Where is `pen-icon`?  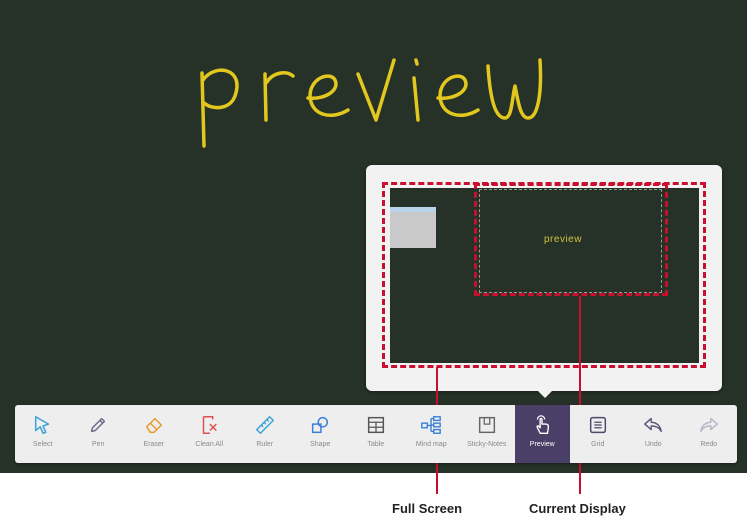
pen-icon is located at coordinates (98, 425).